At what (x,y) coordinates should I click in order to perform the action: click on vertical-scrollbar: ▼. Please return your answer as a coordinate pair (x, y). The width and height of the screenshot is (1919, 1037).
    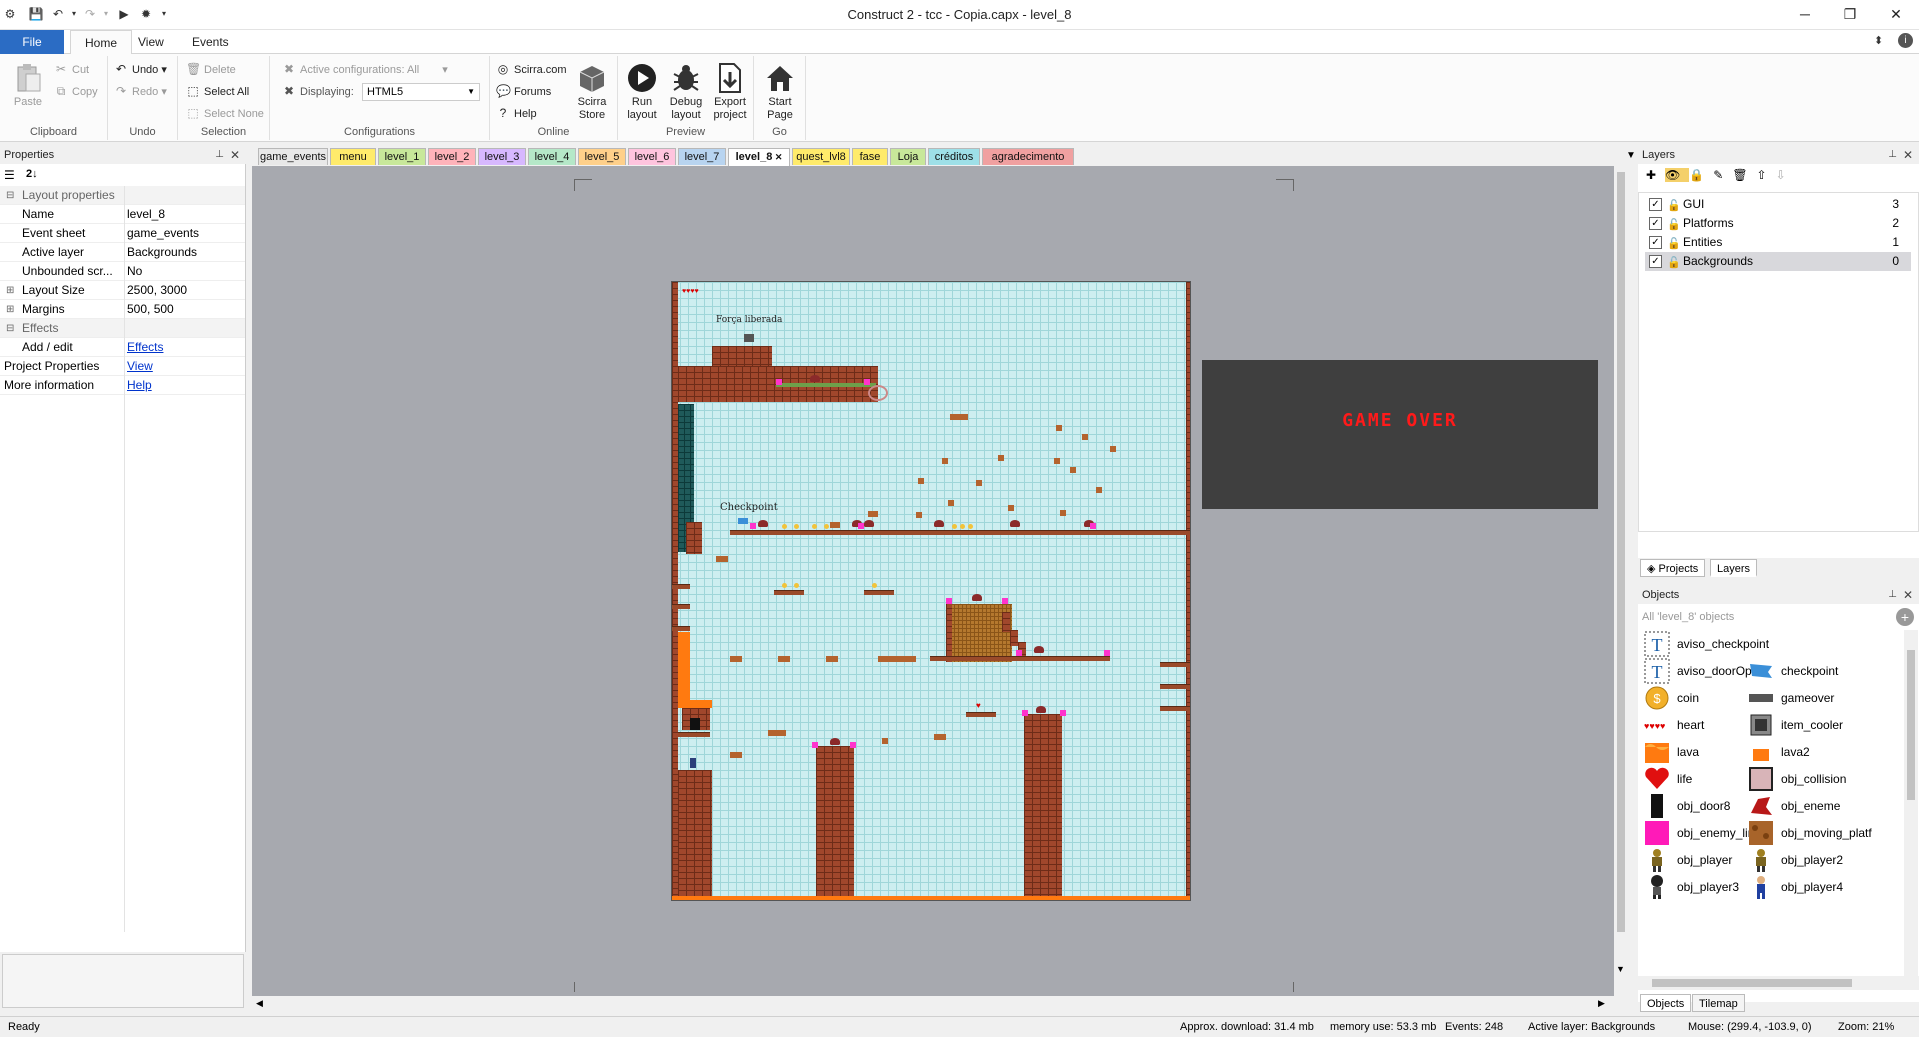
    Looking at the image, I should click on (1621, 567).